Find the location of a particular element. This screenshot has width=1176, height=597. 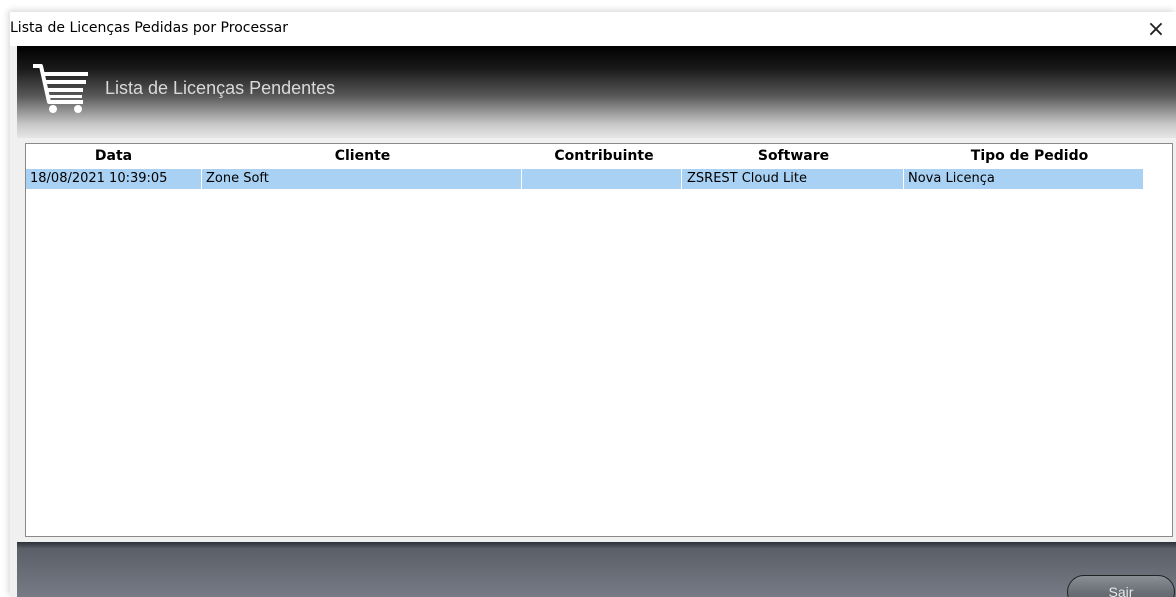

footer-bar: Sair is located at coordinates (596, 569).